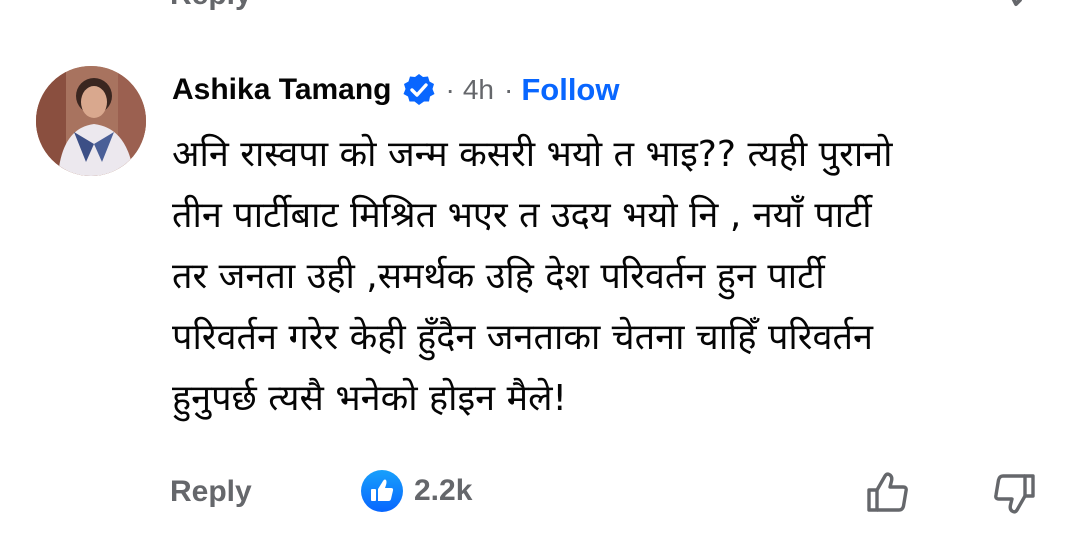 The image size is (1080, 543). I want to click on author-name: Ashika Tamang, so click(282, 90).